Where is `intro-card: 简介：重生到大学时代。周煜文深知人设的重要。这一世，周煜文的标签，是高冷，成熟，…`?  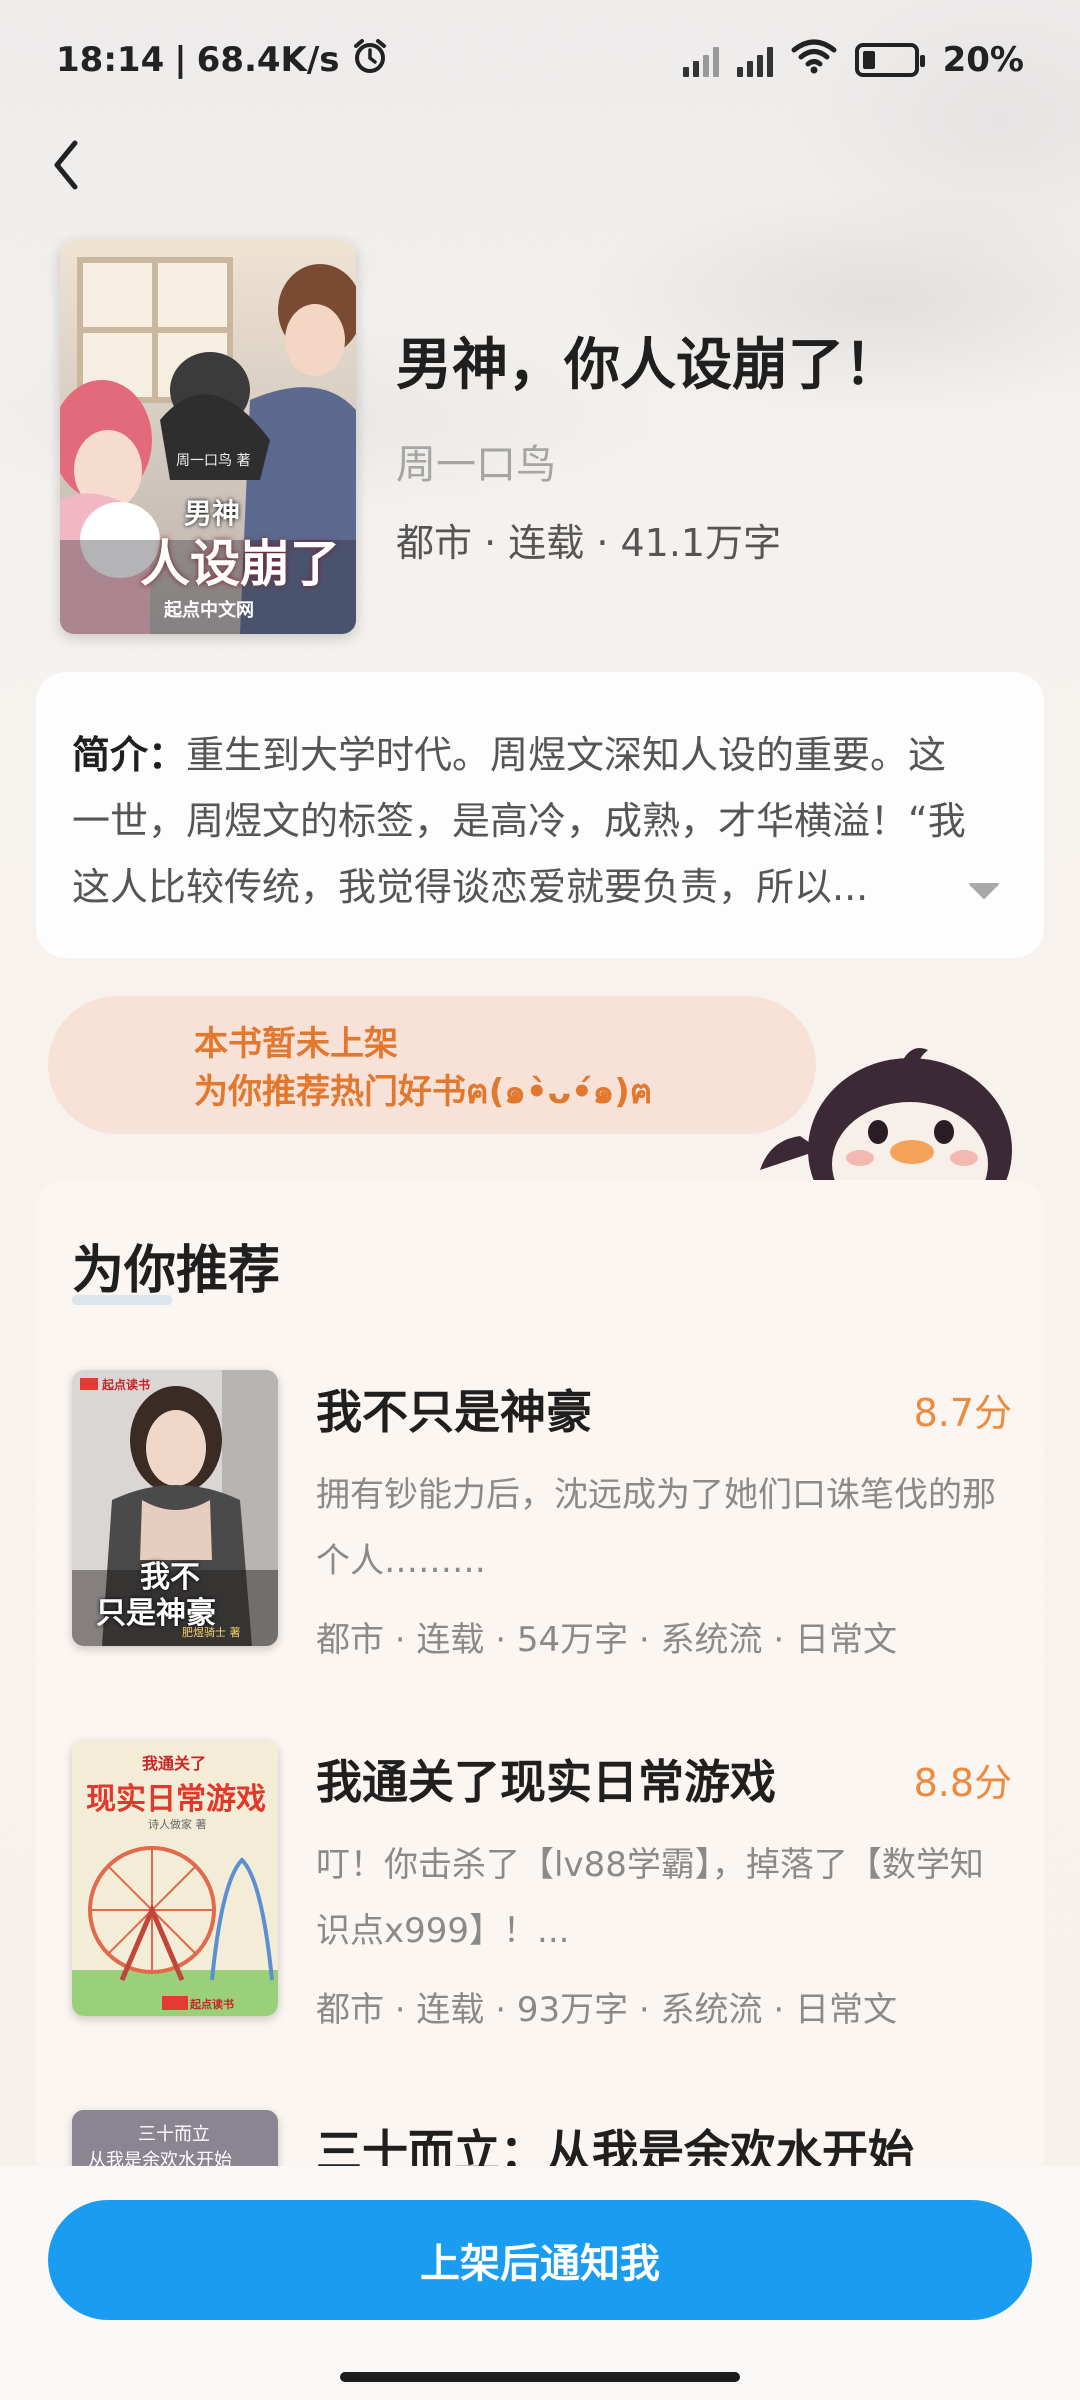 intro-card: 简介：重生到大学时代。周煜文深知人设的重要。这一世，周煜文的标签，是高冷，成熟，… is located at coordinates (540, 815).